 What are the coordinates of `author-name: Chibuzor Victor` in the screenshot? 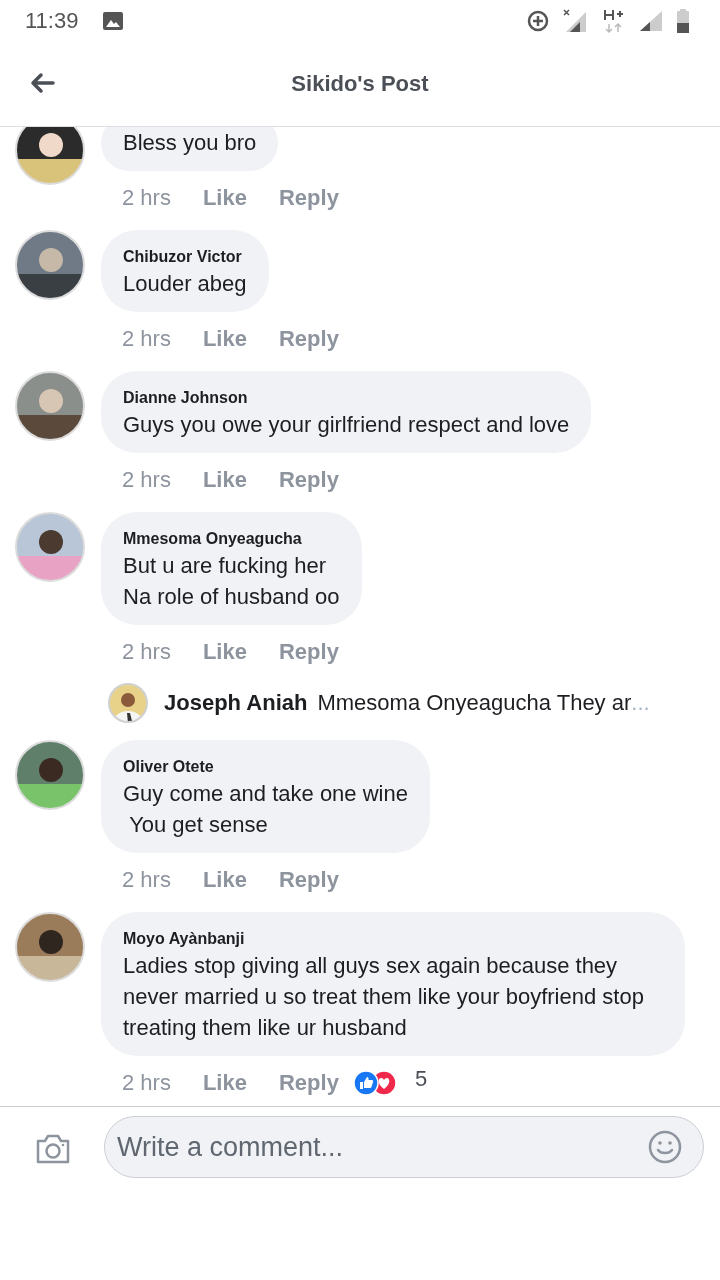 It's located at (185, 257).